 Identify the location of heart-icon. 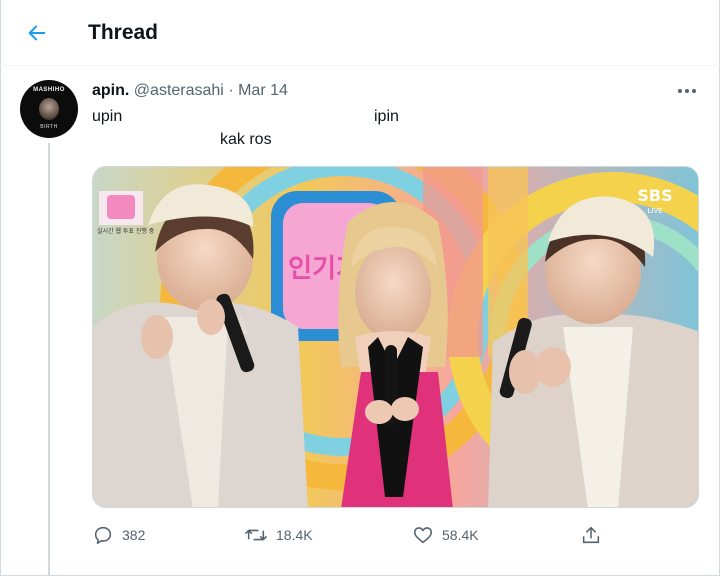
(423, 535).